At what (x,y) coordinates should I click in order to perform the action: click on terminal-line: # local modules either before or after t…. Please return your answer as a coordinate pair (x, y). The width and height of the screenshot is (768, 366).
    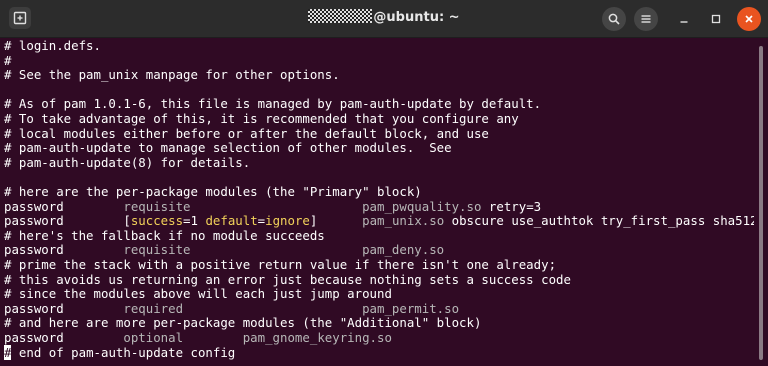
    Looking at the image, I should click on (246, 133).